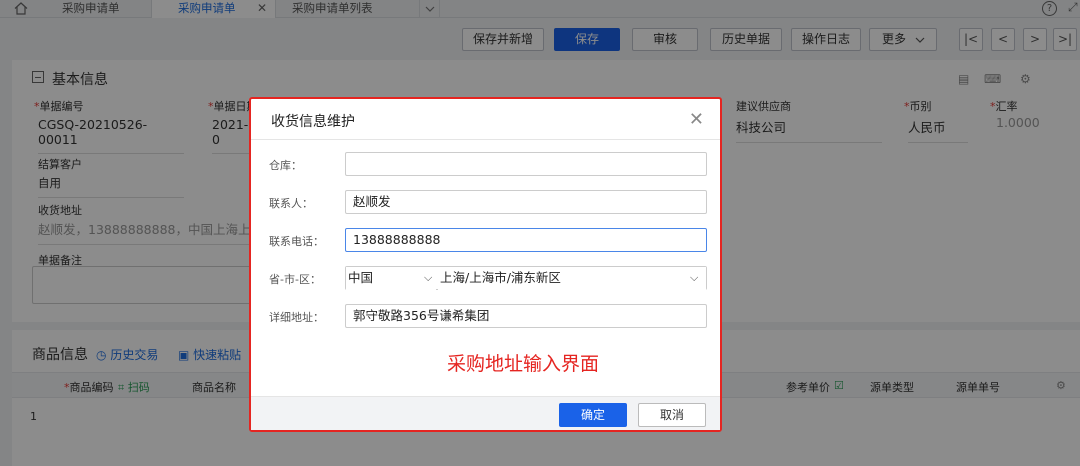 The width and height of the screenshot is (1080, 466). I want to click on region-value: 上海/上海市/浦东新区, so click(500, 277).